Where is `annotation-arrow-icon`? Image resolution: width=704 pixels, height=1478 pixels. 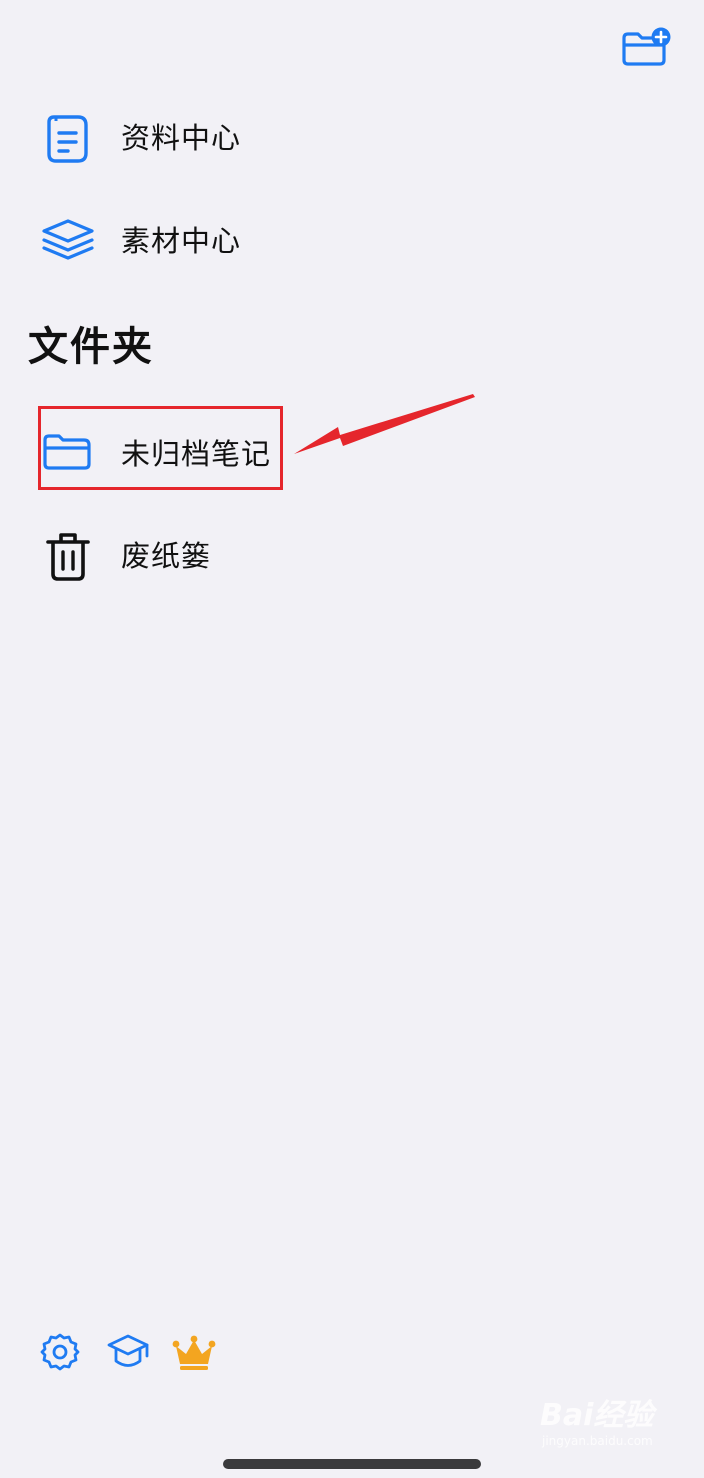
annotation-arrow-icon is located at coordinates (383, 430).